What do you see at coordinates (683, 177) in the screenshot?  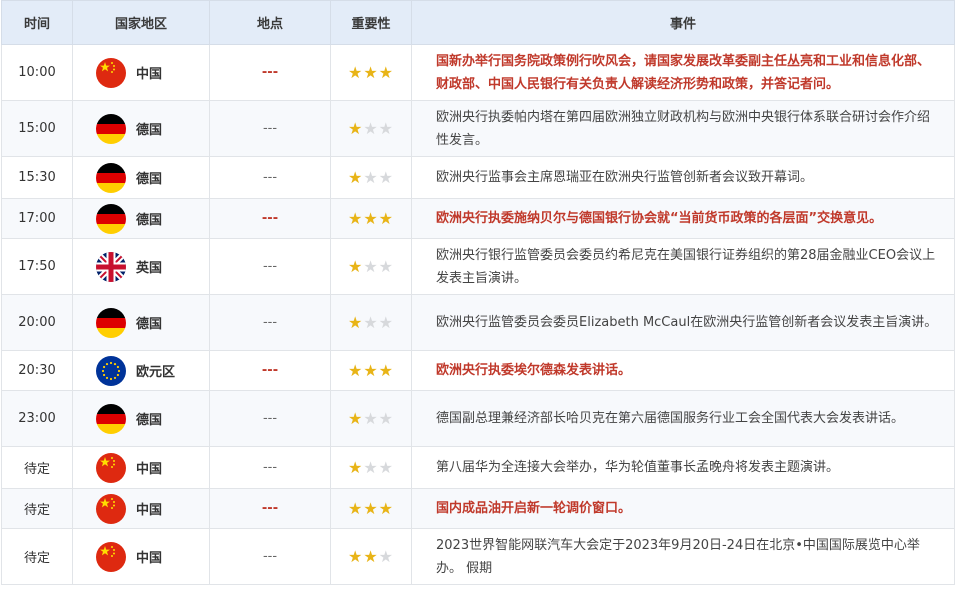 I see `event-description: 欧洲央行监事会主席恩瑞亚在欧洲央行监管创新者会议致开幕词。` at bounding box center [683, 177].